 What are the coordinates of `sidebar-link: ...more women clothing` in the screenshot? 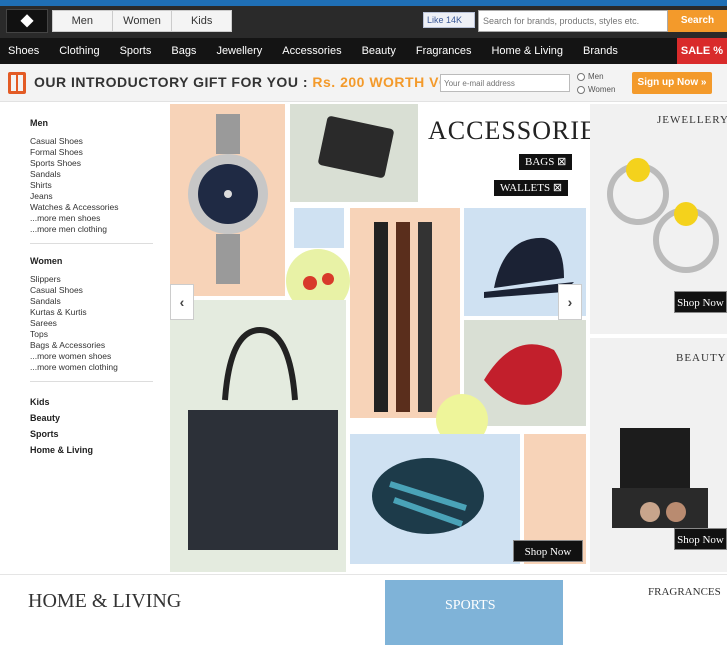 It's located at (97, 367).